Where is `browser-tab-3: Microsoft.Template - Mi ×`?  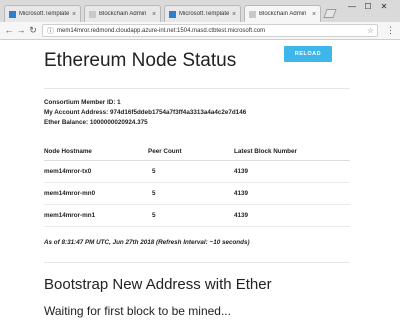 browser-tab-3: Microsoft.Template - Mi × is located at coordinates (202, 13).